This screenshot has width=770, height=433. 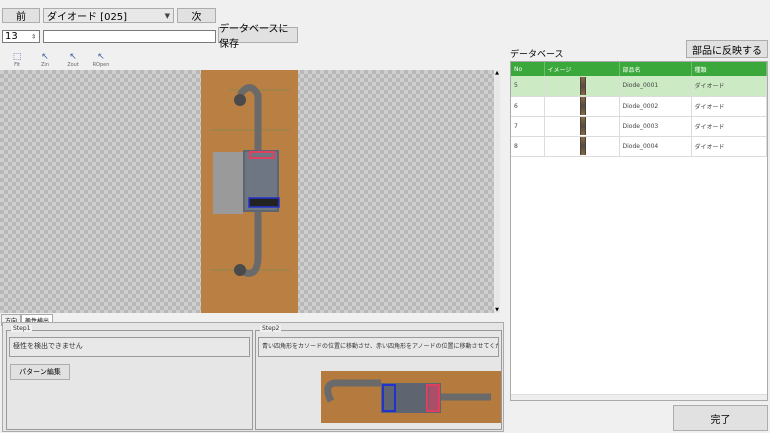 What do you see at coordinates (720, 418) in the screenshot?
I see `finish-button: 完了` at bounding box center [720, 418].